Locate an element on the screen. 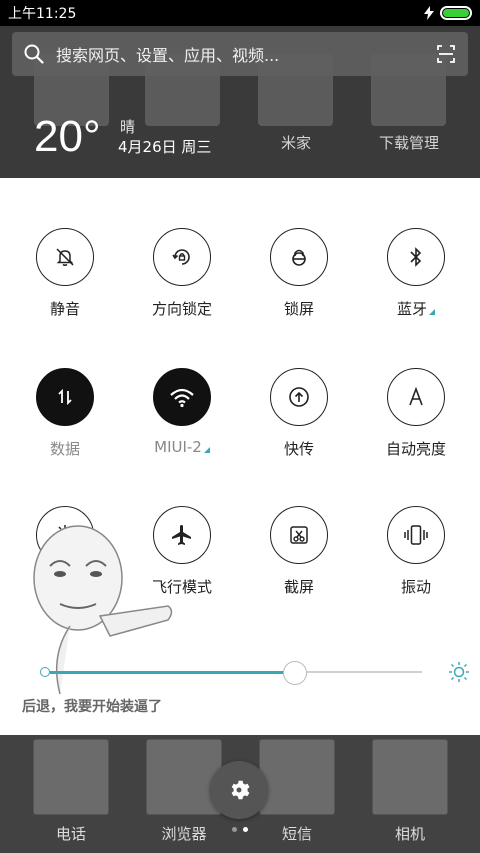 Image resolution: width=480 pixels, height=853 pixels. gear-icon is located at coordinates (240, 790).